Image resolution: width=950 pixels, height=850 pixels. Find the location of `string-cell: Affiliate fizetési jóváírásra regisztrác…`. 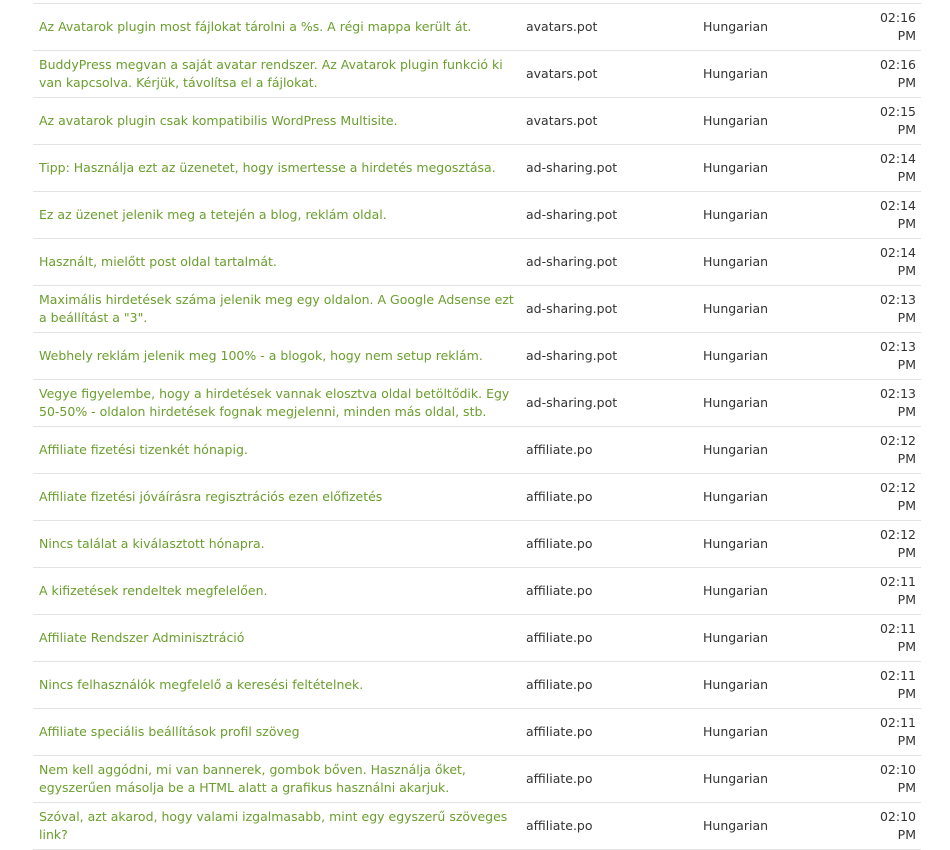

string-cell: Affiliate fizetési jóváírásra regisztrác… is located at coordinates (276, 497).